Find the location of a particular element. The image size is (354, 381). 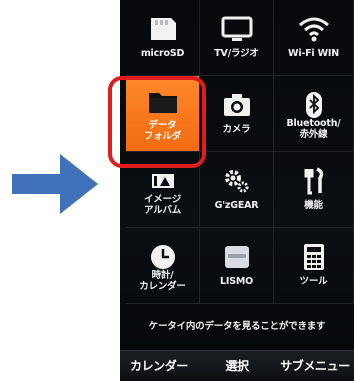

sd-card-icon is located at coordinates (163, 29).